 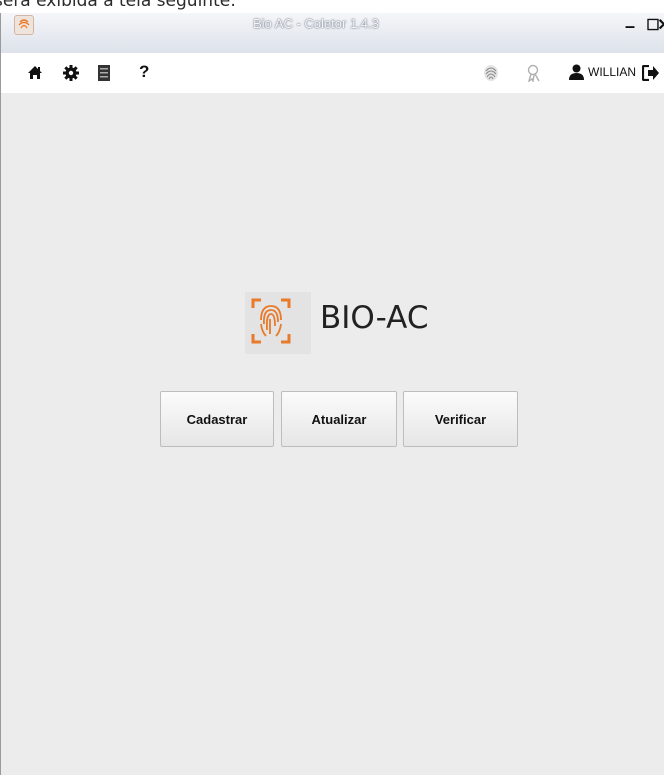 What do you see at coordinates (104, 75) in the screenshot?
I see `server-icon` at bounding box center [104, 75].